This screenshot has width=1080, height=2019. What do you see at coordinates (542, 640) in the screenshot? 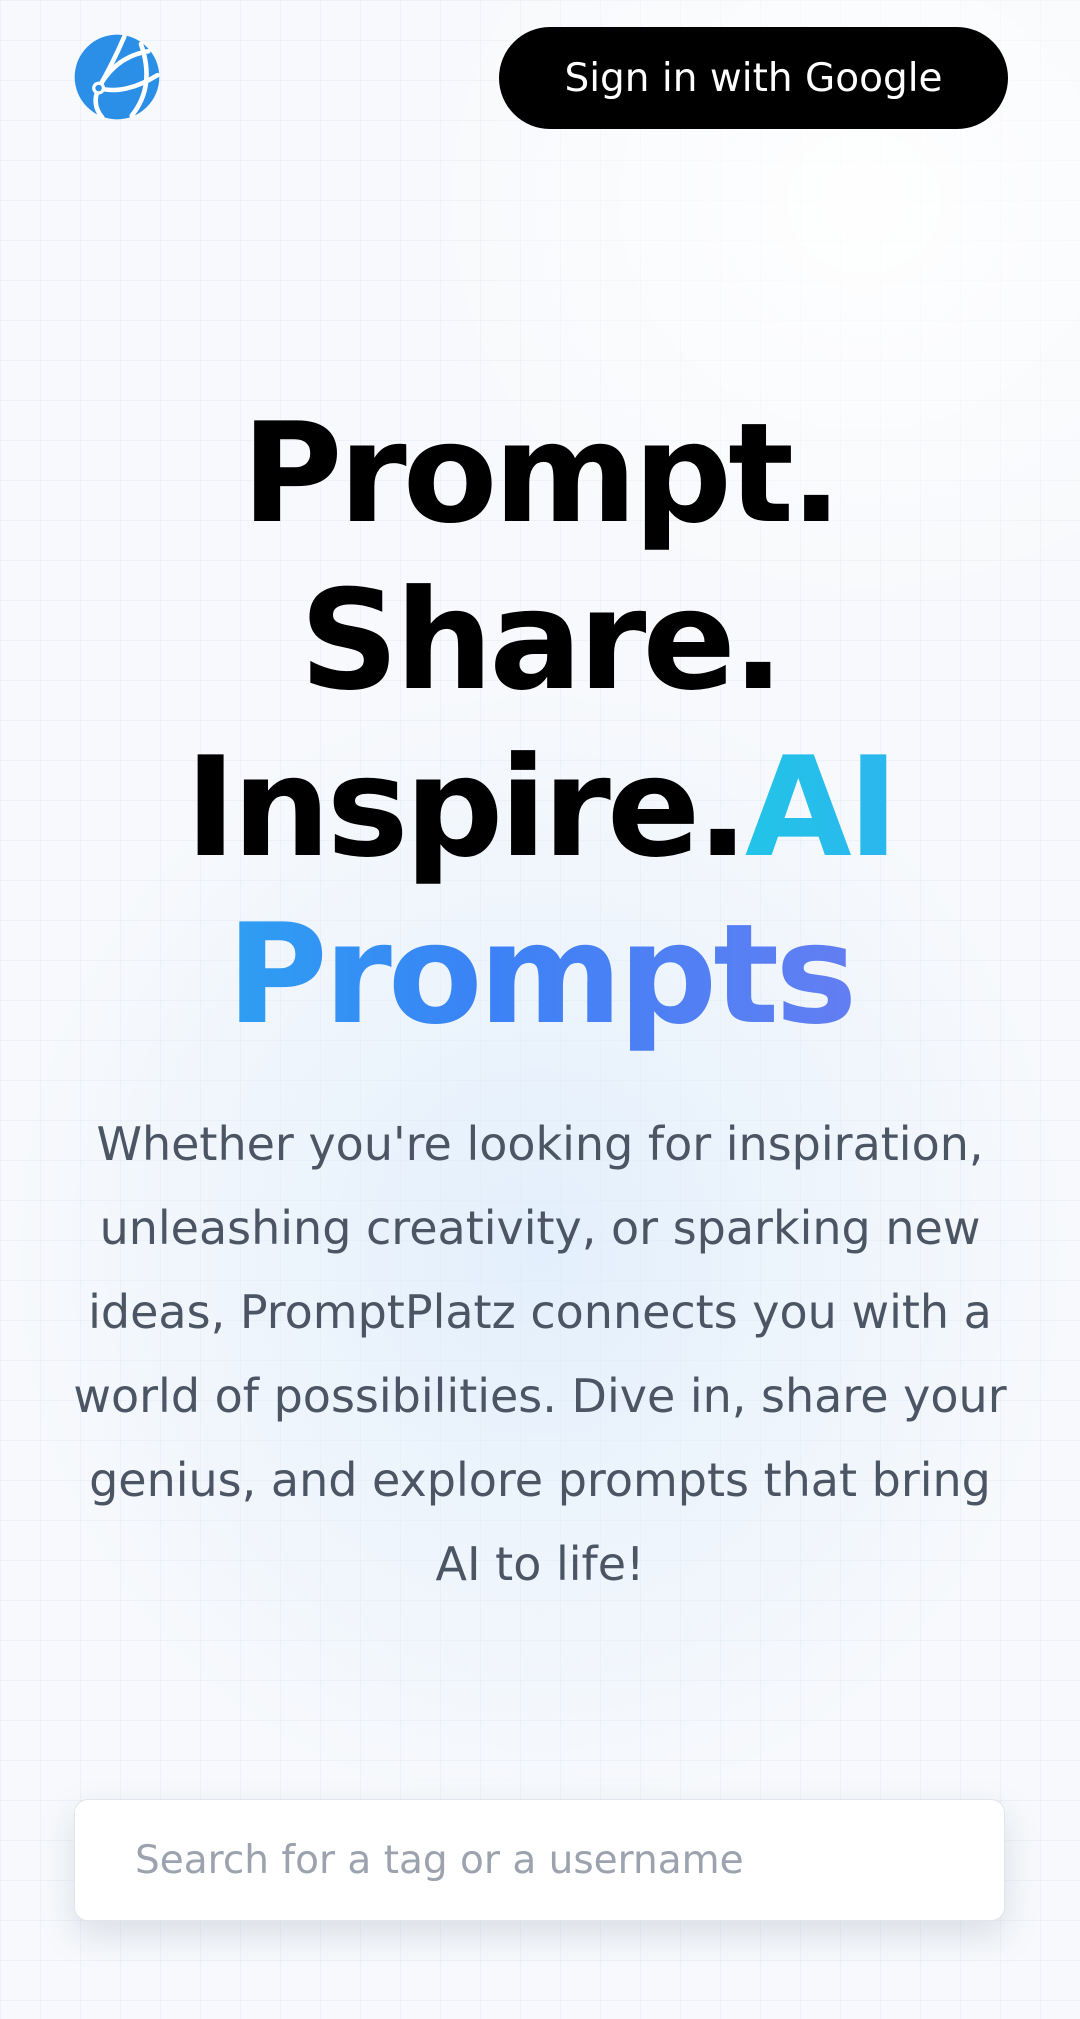
I see `hero-line-share: Share.` at bounding box center [542, 640].